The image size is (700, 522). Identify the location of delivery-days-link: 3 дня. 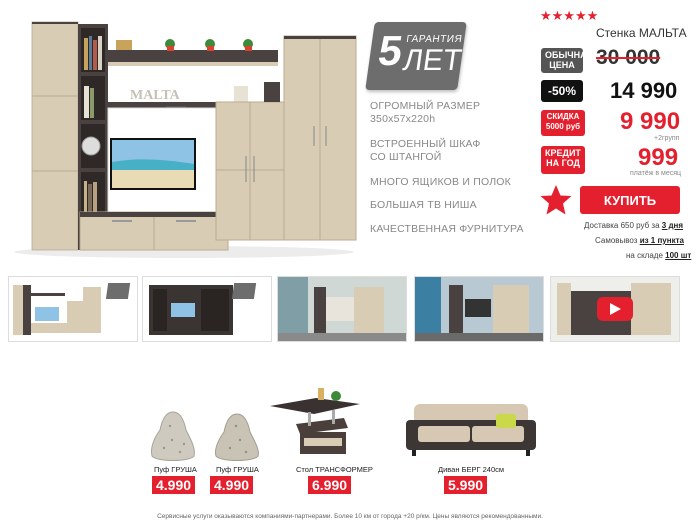
(672, 225).